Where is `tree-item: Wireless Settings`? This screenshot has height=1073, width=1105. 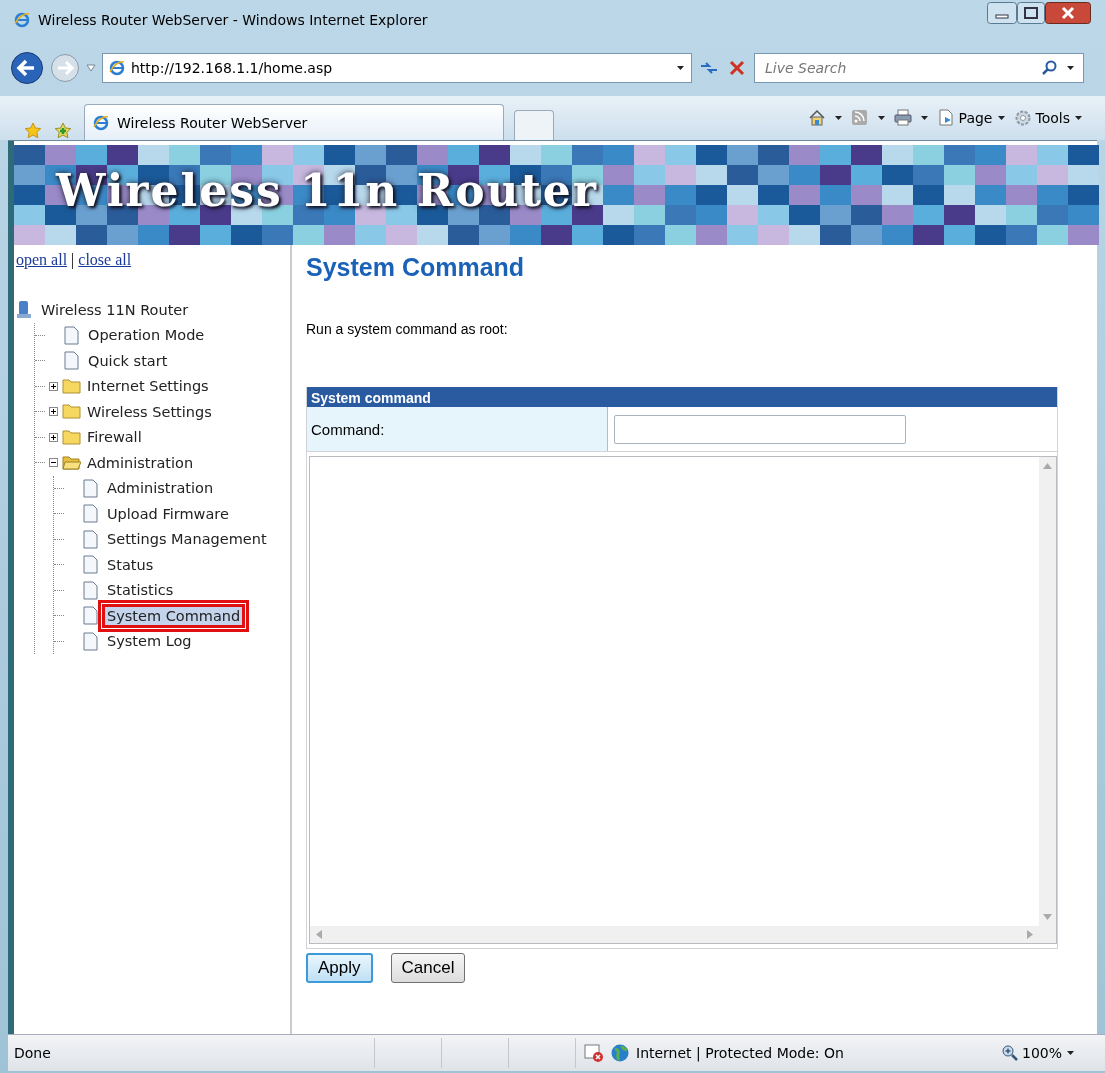 tree-item: Wireless Settings is located at coordinates (149, 411).